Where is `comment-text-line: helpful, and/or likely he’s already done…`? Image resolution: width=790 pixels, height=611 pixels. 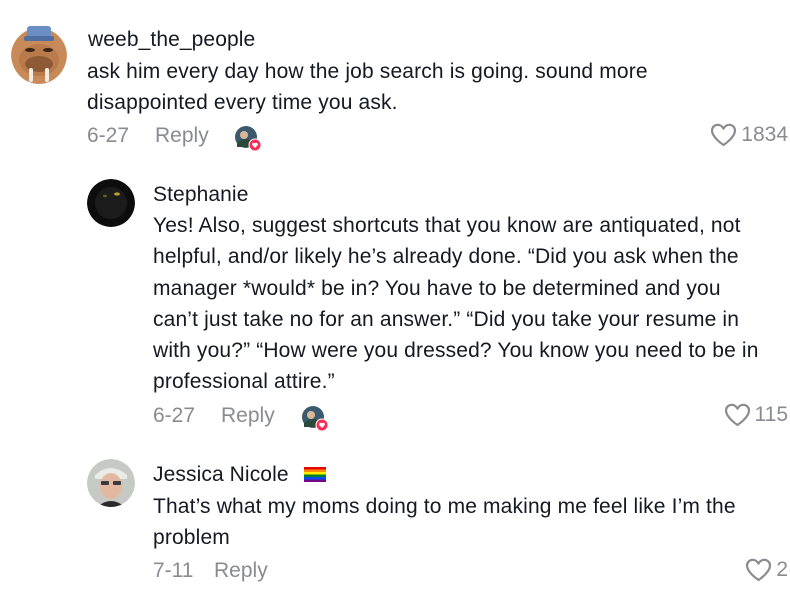 comment-text-line: helpful, and/or likely he’s already done… is located at coordinates (446, 257).